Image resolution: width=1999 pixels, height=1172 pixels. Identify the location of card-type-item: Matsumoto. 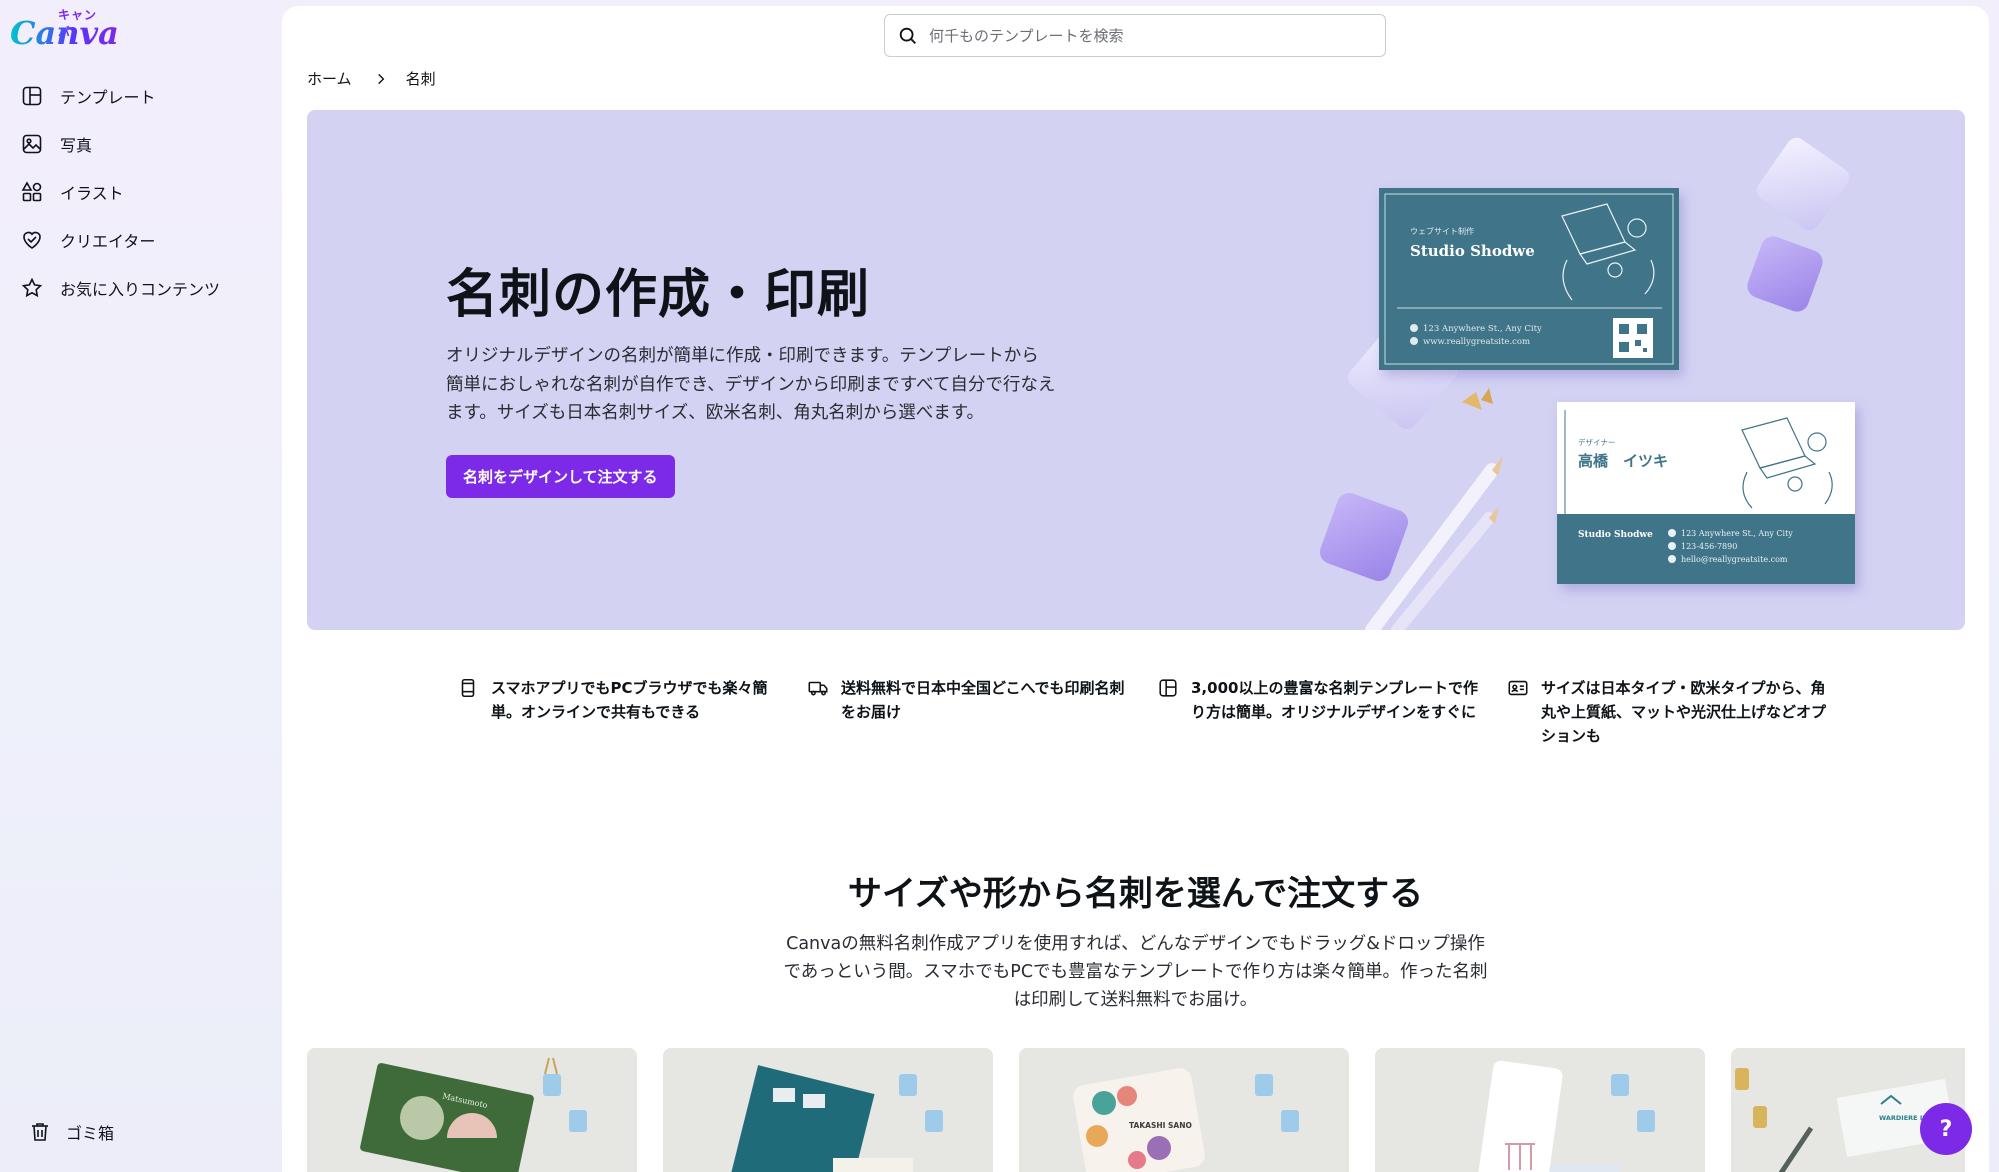
(472, 1110).